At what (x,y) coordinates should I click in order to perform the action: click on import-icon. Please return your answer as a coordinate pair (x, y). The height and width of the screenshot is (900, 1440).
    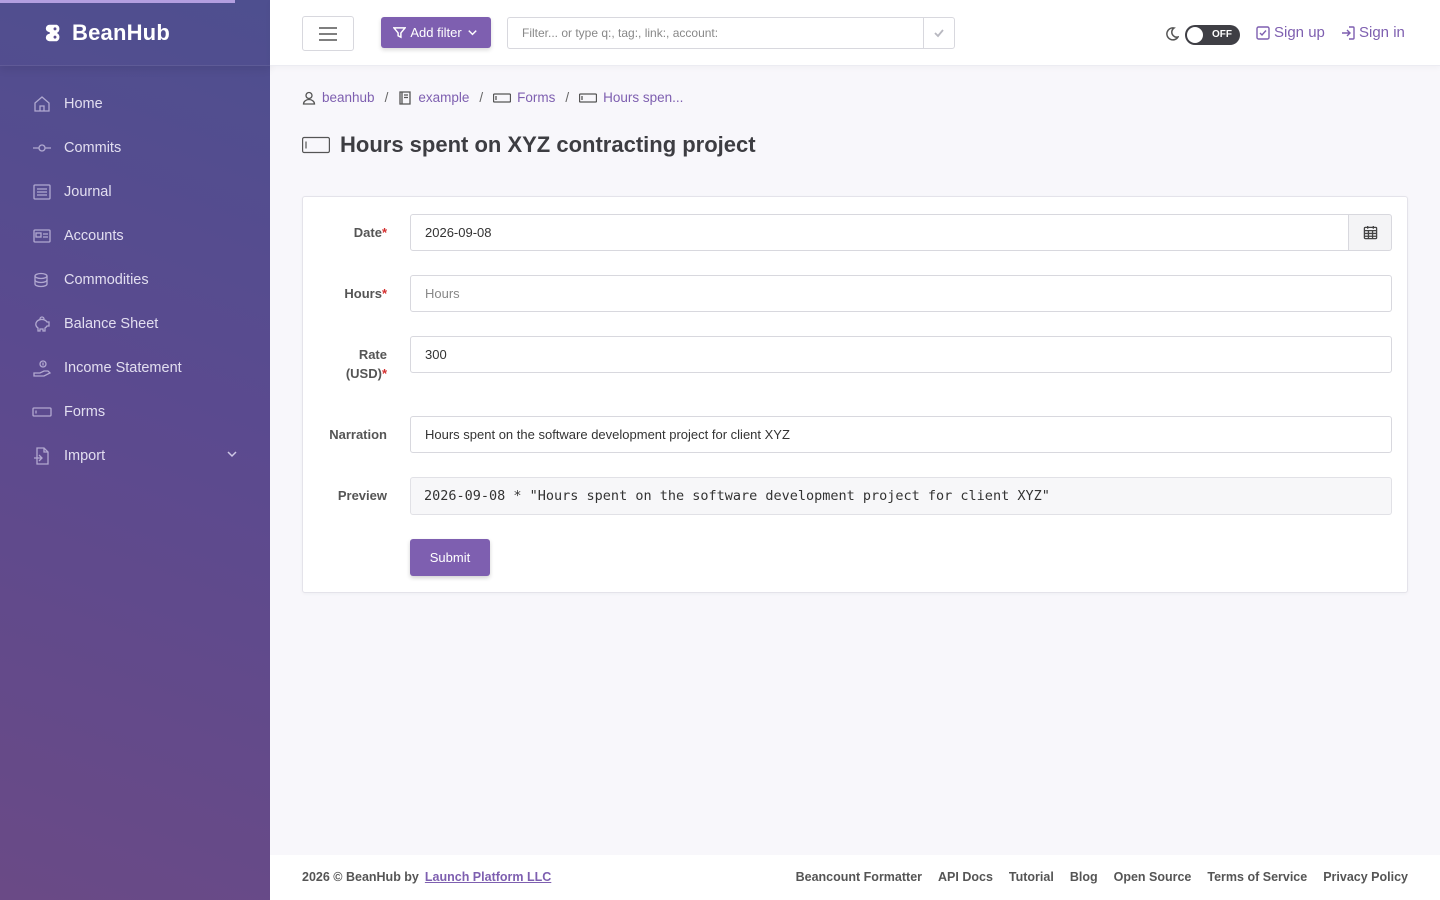
    Looking at the image, I should click on (42, 456).